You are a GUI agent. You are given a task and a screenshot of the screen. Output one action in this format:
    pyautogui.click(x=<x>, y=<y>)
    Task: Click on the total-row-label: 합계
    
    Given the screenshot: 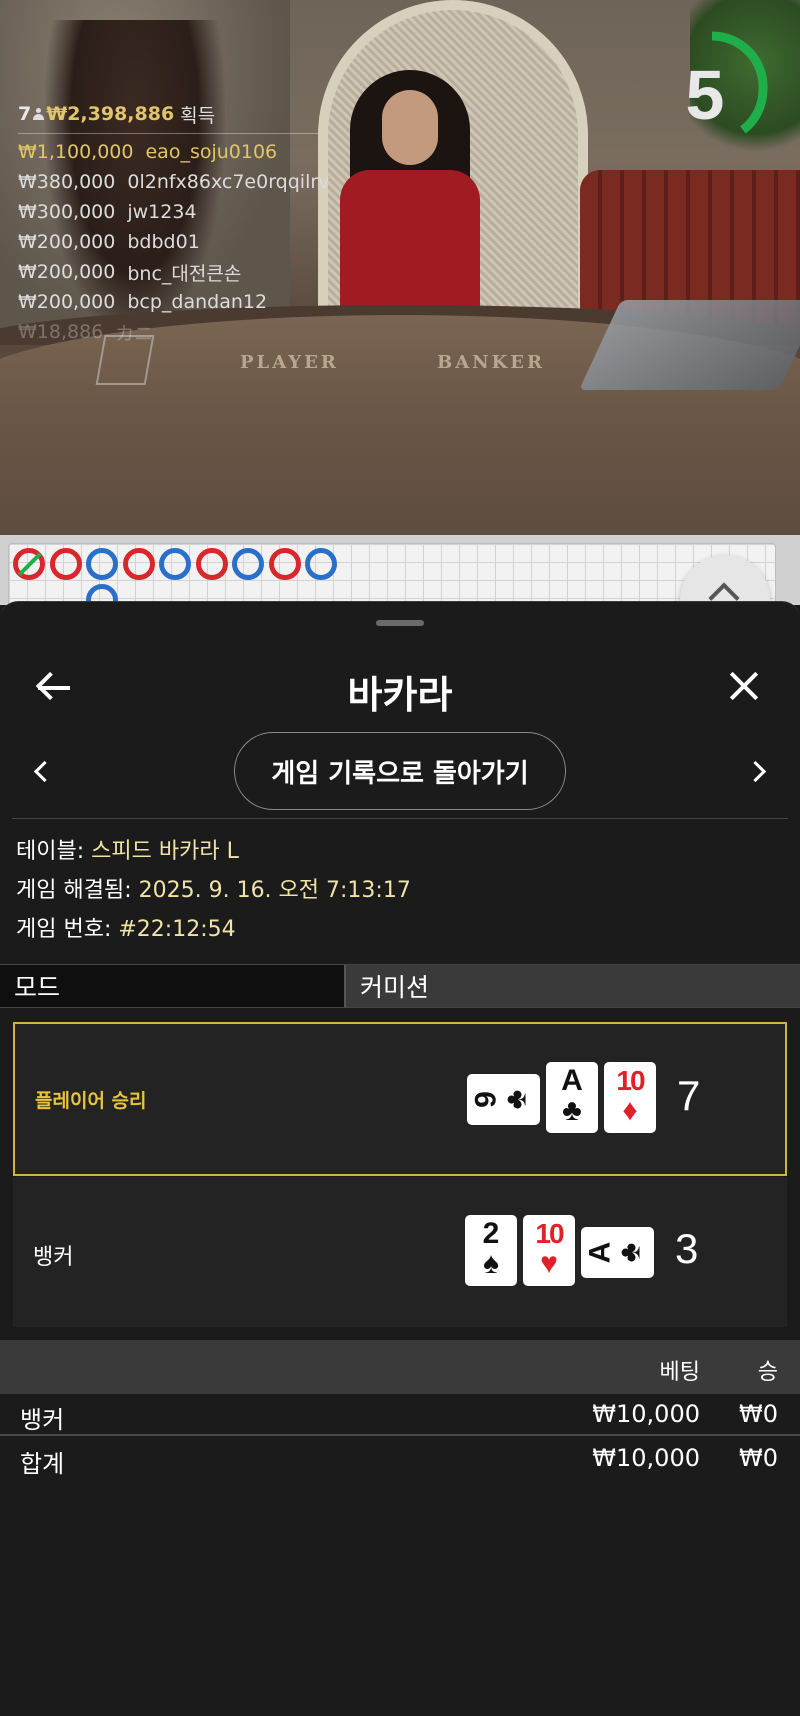 What is the action you would take?
    pyautogui.click(x=42, y=1464)
    